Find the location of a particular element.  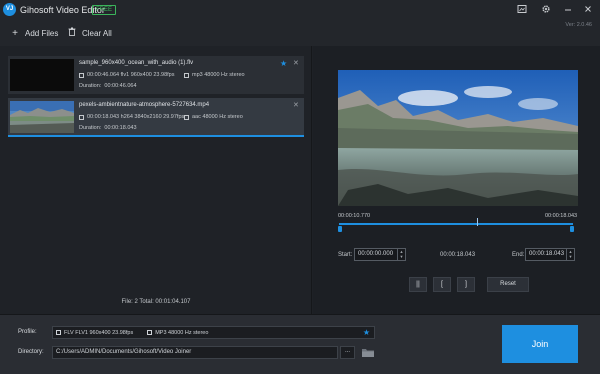

mark-out-button: ] is located at coordinates (466, 284).